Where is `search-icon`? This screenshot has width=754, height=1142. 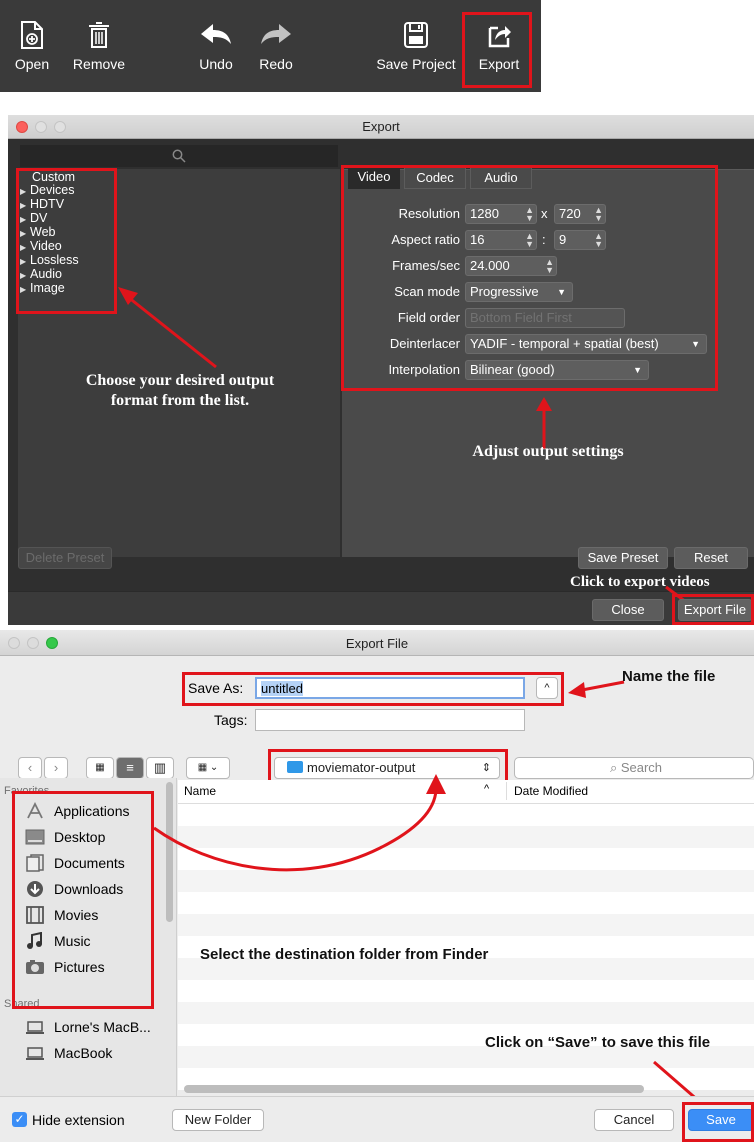
search-icon is located at coordinates (179, 156).